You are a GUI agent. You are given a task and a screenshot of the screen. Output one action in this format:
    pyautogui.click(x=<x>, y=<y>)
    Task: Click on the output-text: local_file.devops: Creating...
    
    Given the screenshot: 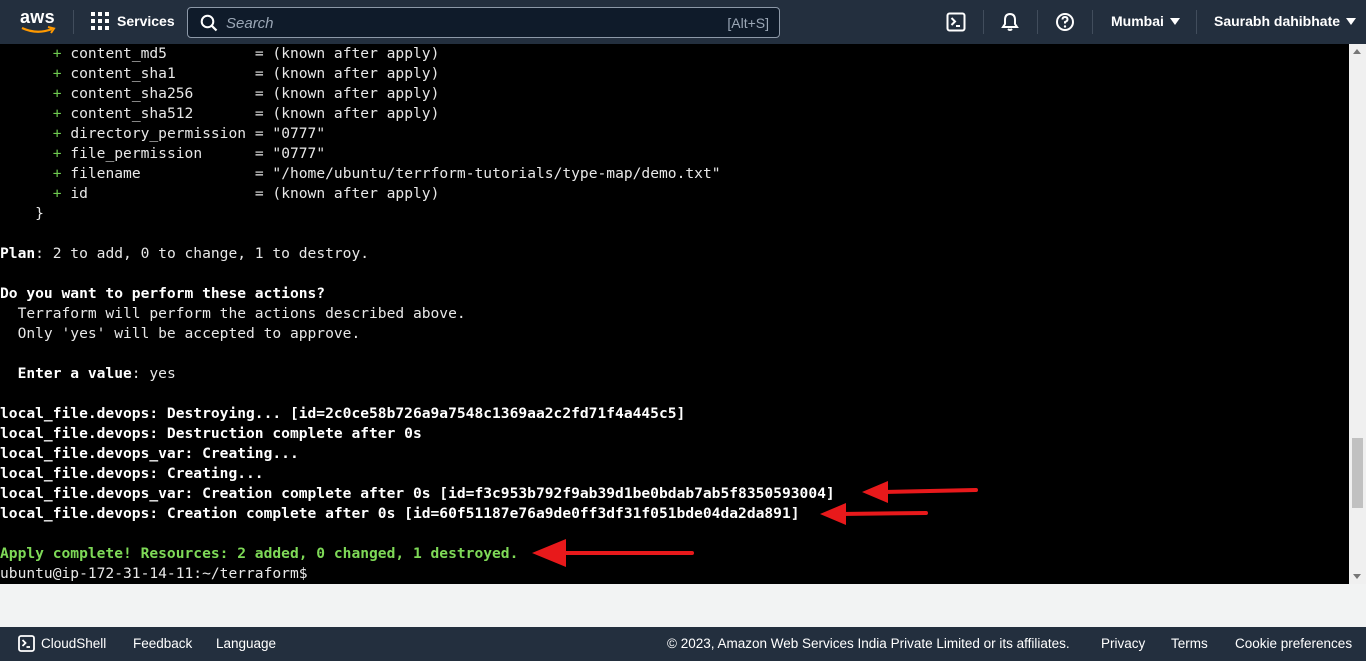 What is the action you would take?
    pyautogui.click(x=132, y=473)
    